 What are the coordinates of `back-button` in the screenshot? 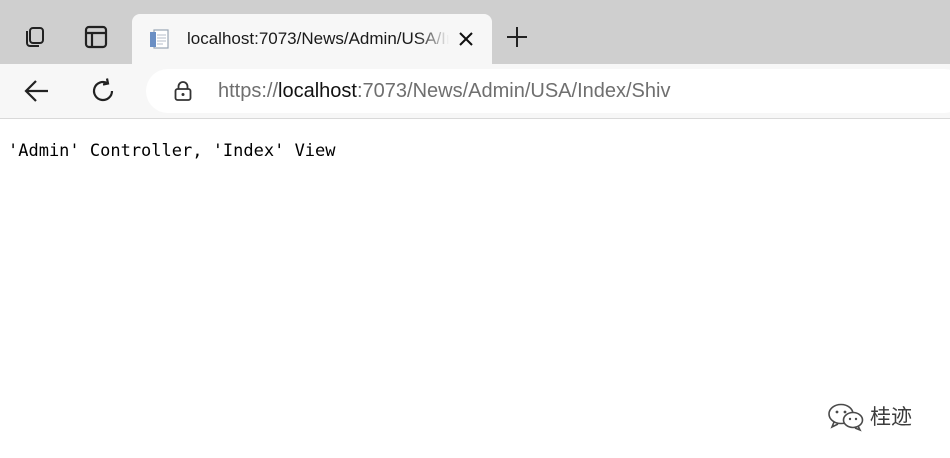 It's located at (37, 91).